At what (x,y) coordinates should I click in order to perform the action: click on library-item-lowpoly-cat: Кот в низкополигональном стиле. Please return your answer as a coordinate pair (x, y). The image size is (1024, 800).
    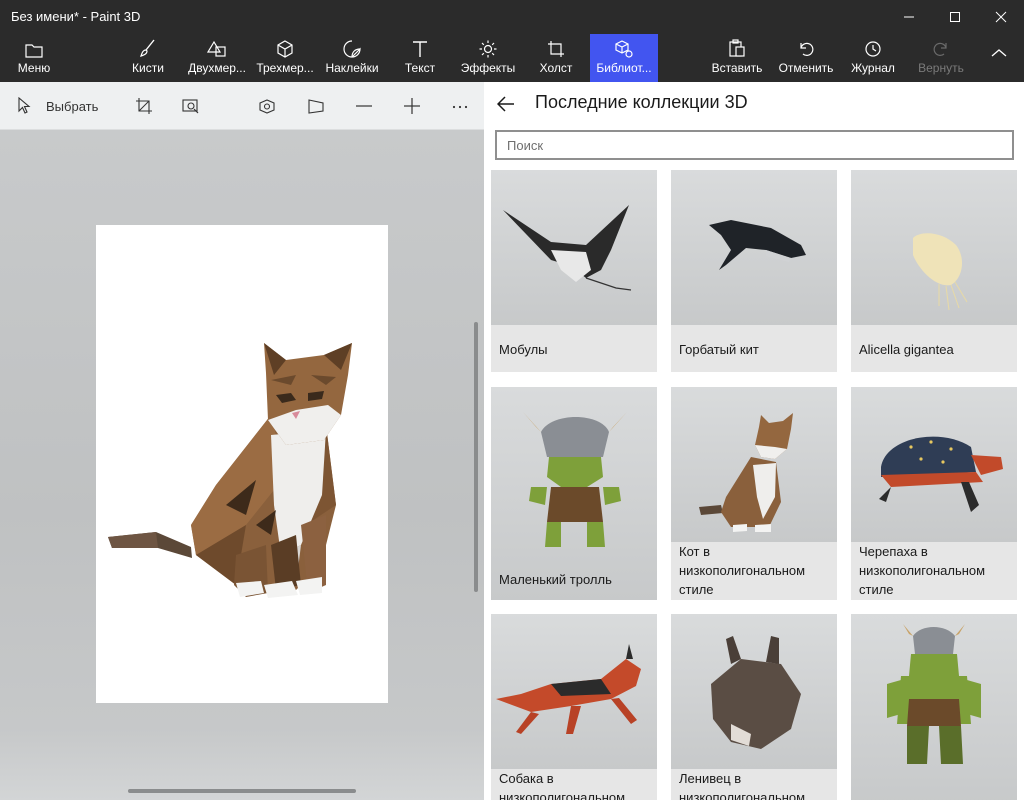
    Looking at the image, I should click on (754, 493).